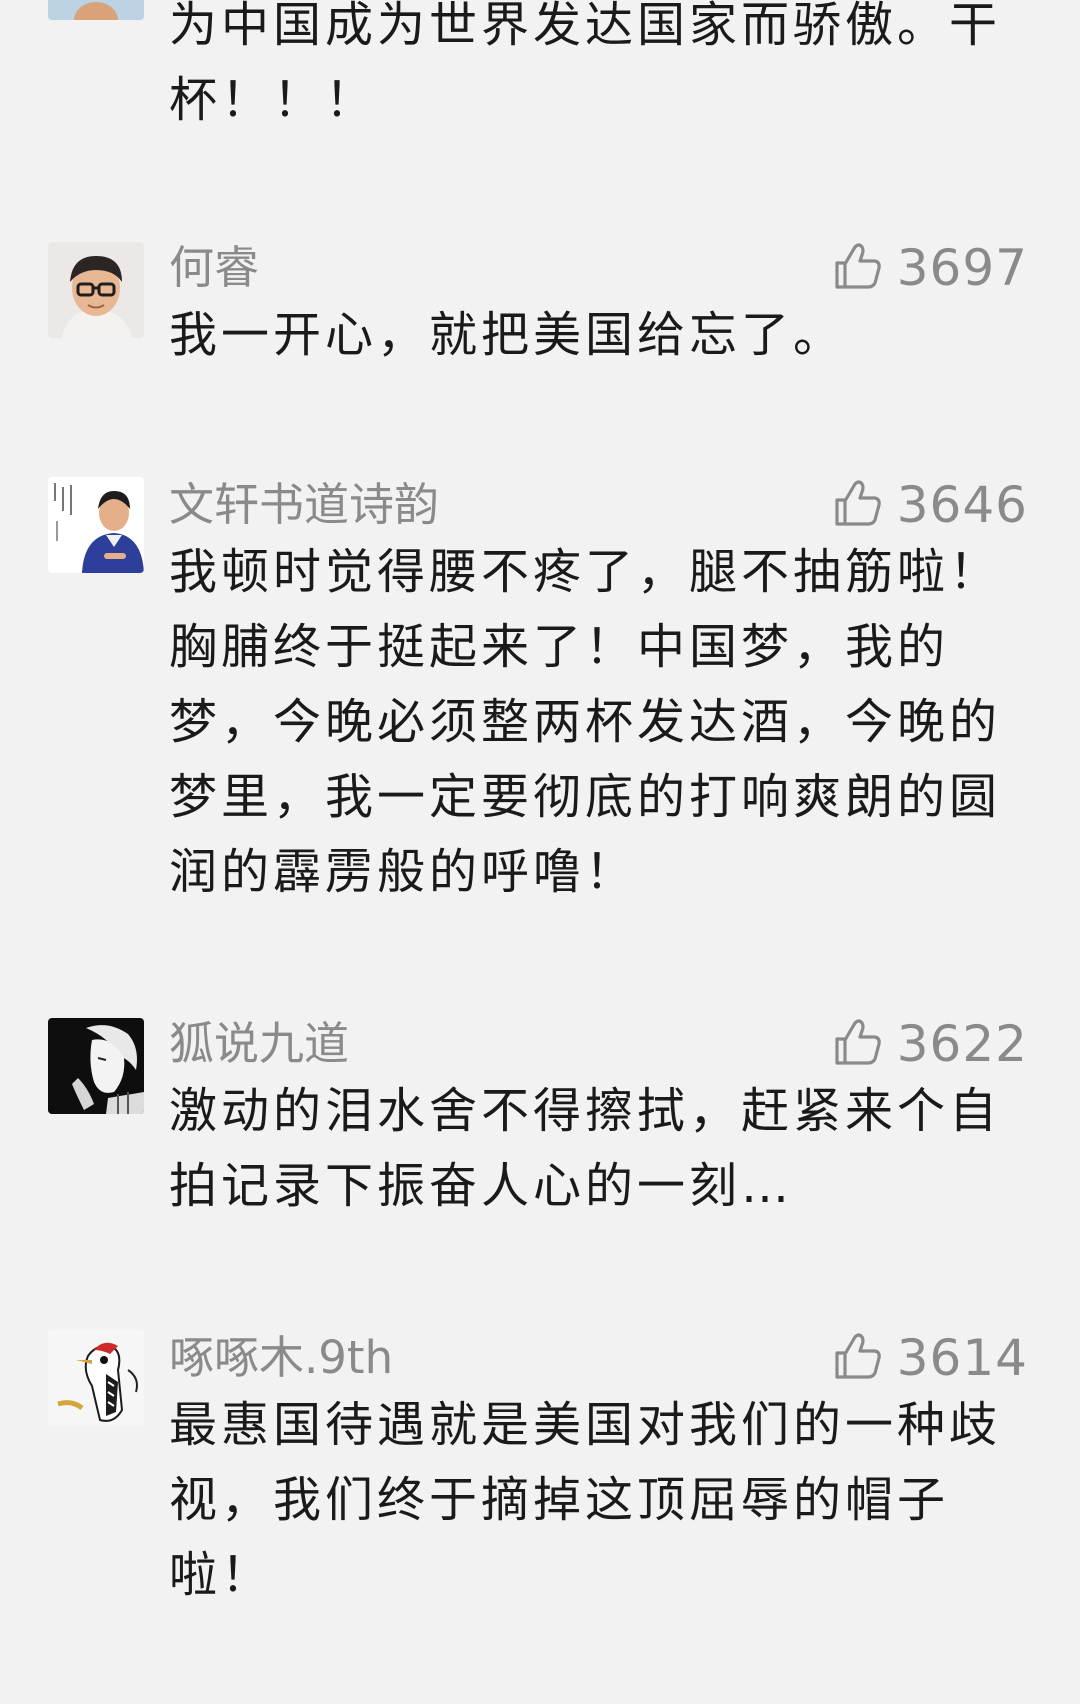 Image resolution: width=1080 pixels, height=1704 pixels. I want to click on like-button: 3622, so click(930, 1044).